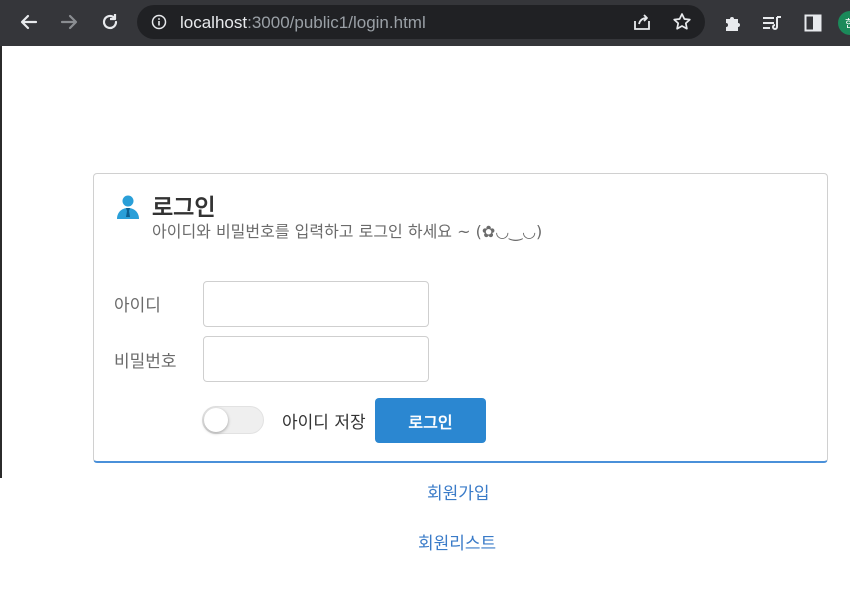 The image size is (850, 605). I want to click on login-button: 로그인, so click(430, 420).